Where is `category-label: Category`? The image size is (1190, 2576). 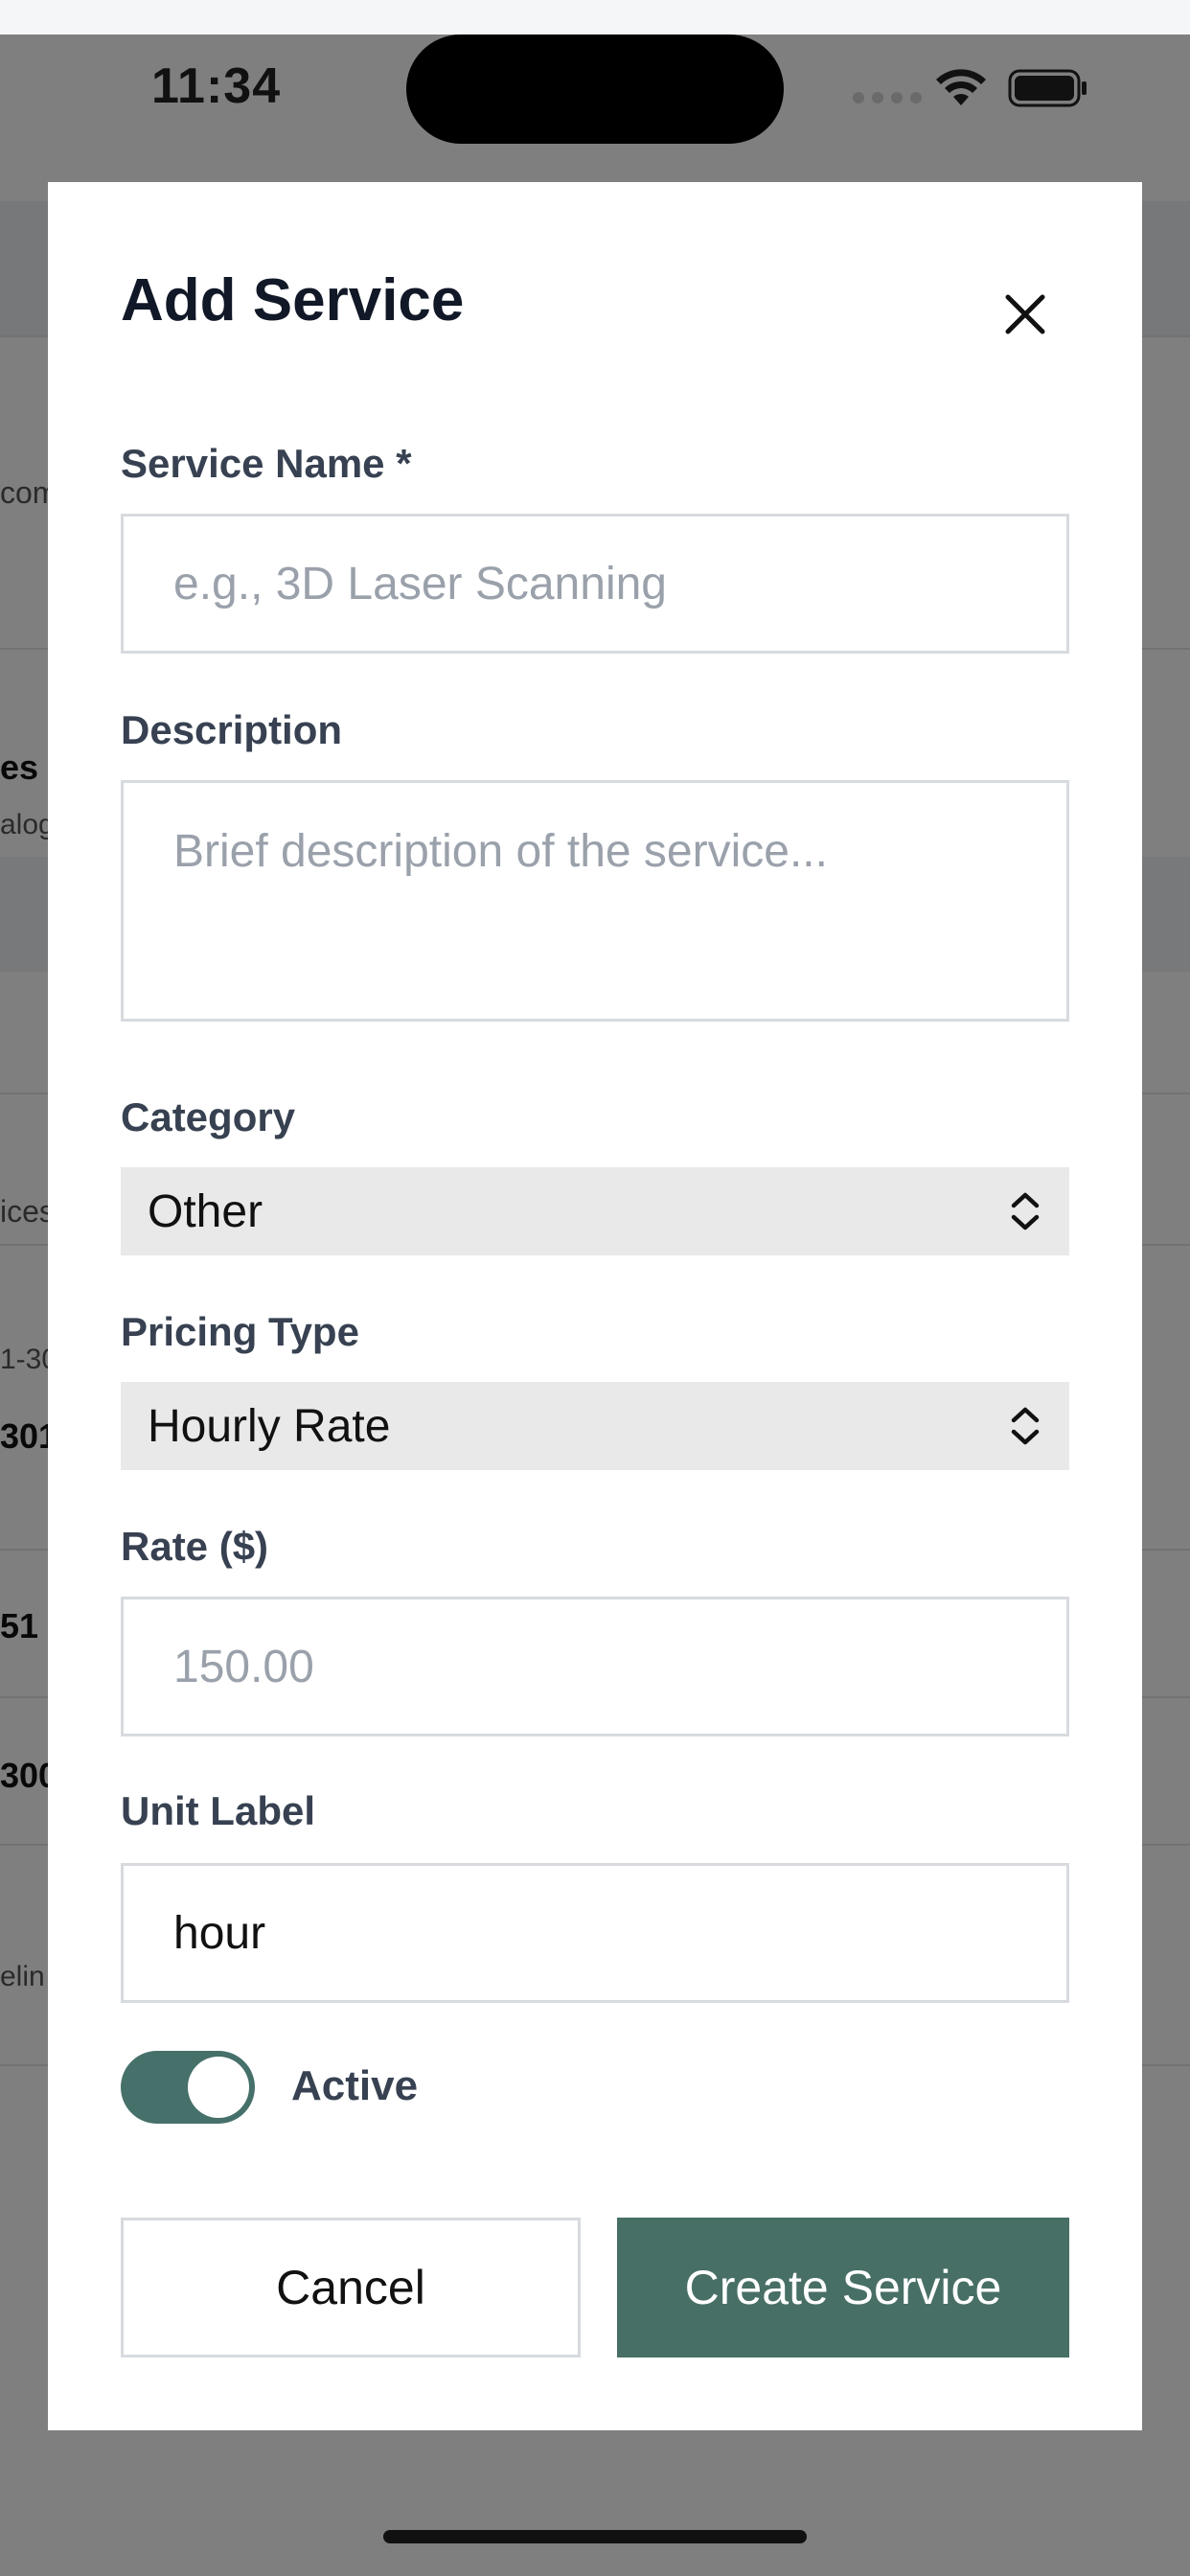 category-label: Category is located at coordinates (209, 1116).